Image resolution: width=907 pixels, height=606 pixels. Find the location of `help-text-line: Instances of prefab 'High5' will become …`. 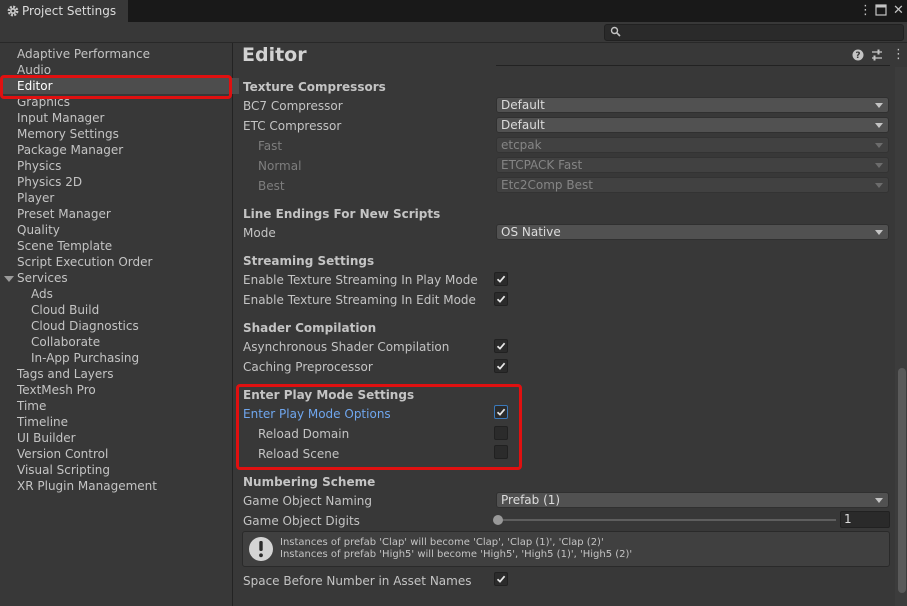

help-text-line: Instances of prefab 'High5' will become … is located at coordinates (456, 554).